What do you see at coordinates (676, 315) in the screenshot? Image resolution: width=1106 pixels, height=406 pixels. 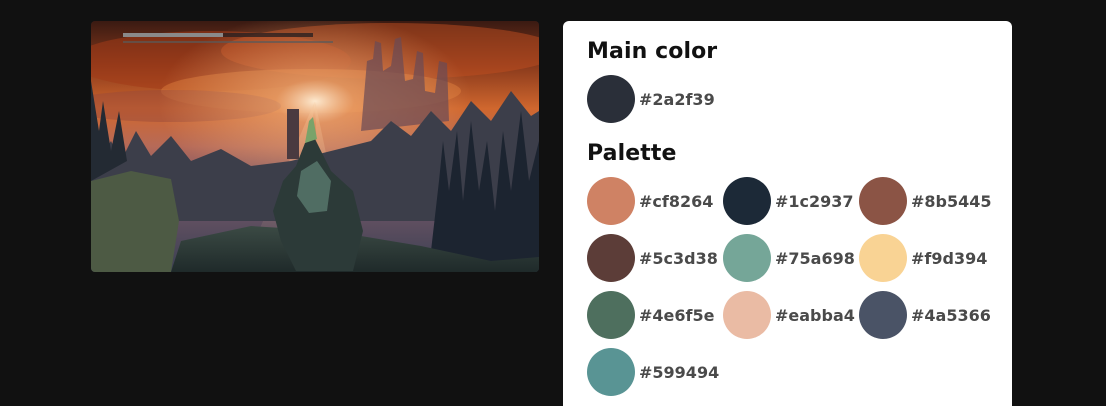 I see `swatch-hex: #4e6f5e` at bounding box center [676, 315].